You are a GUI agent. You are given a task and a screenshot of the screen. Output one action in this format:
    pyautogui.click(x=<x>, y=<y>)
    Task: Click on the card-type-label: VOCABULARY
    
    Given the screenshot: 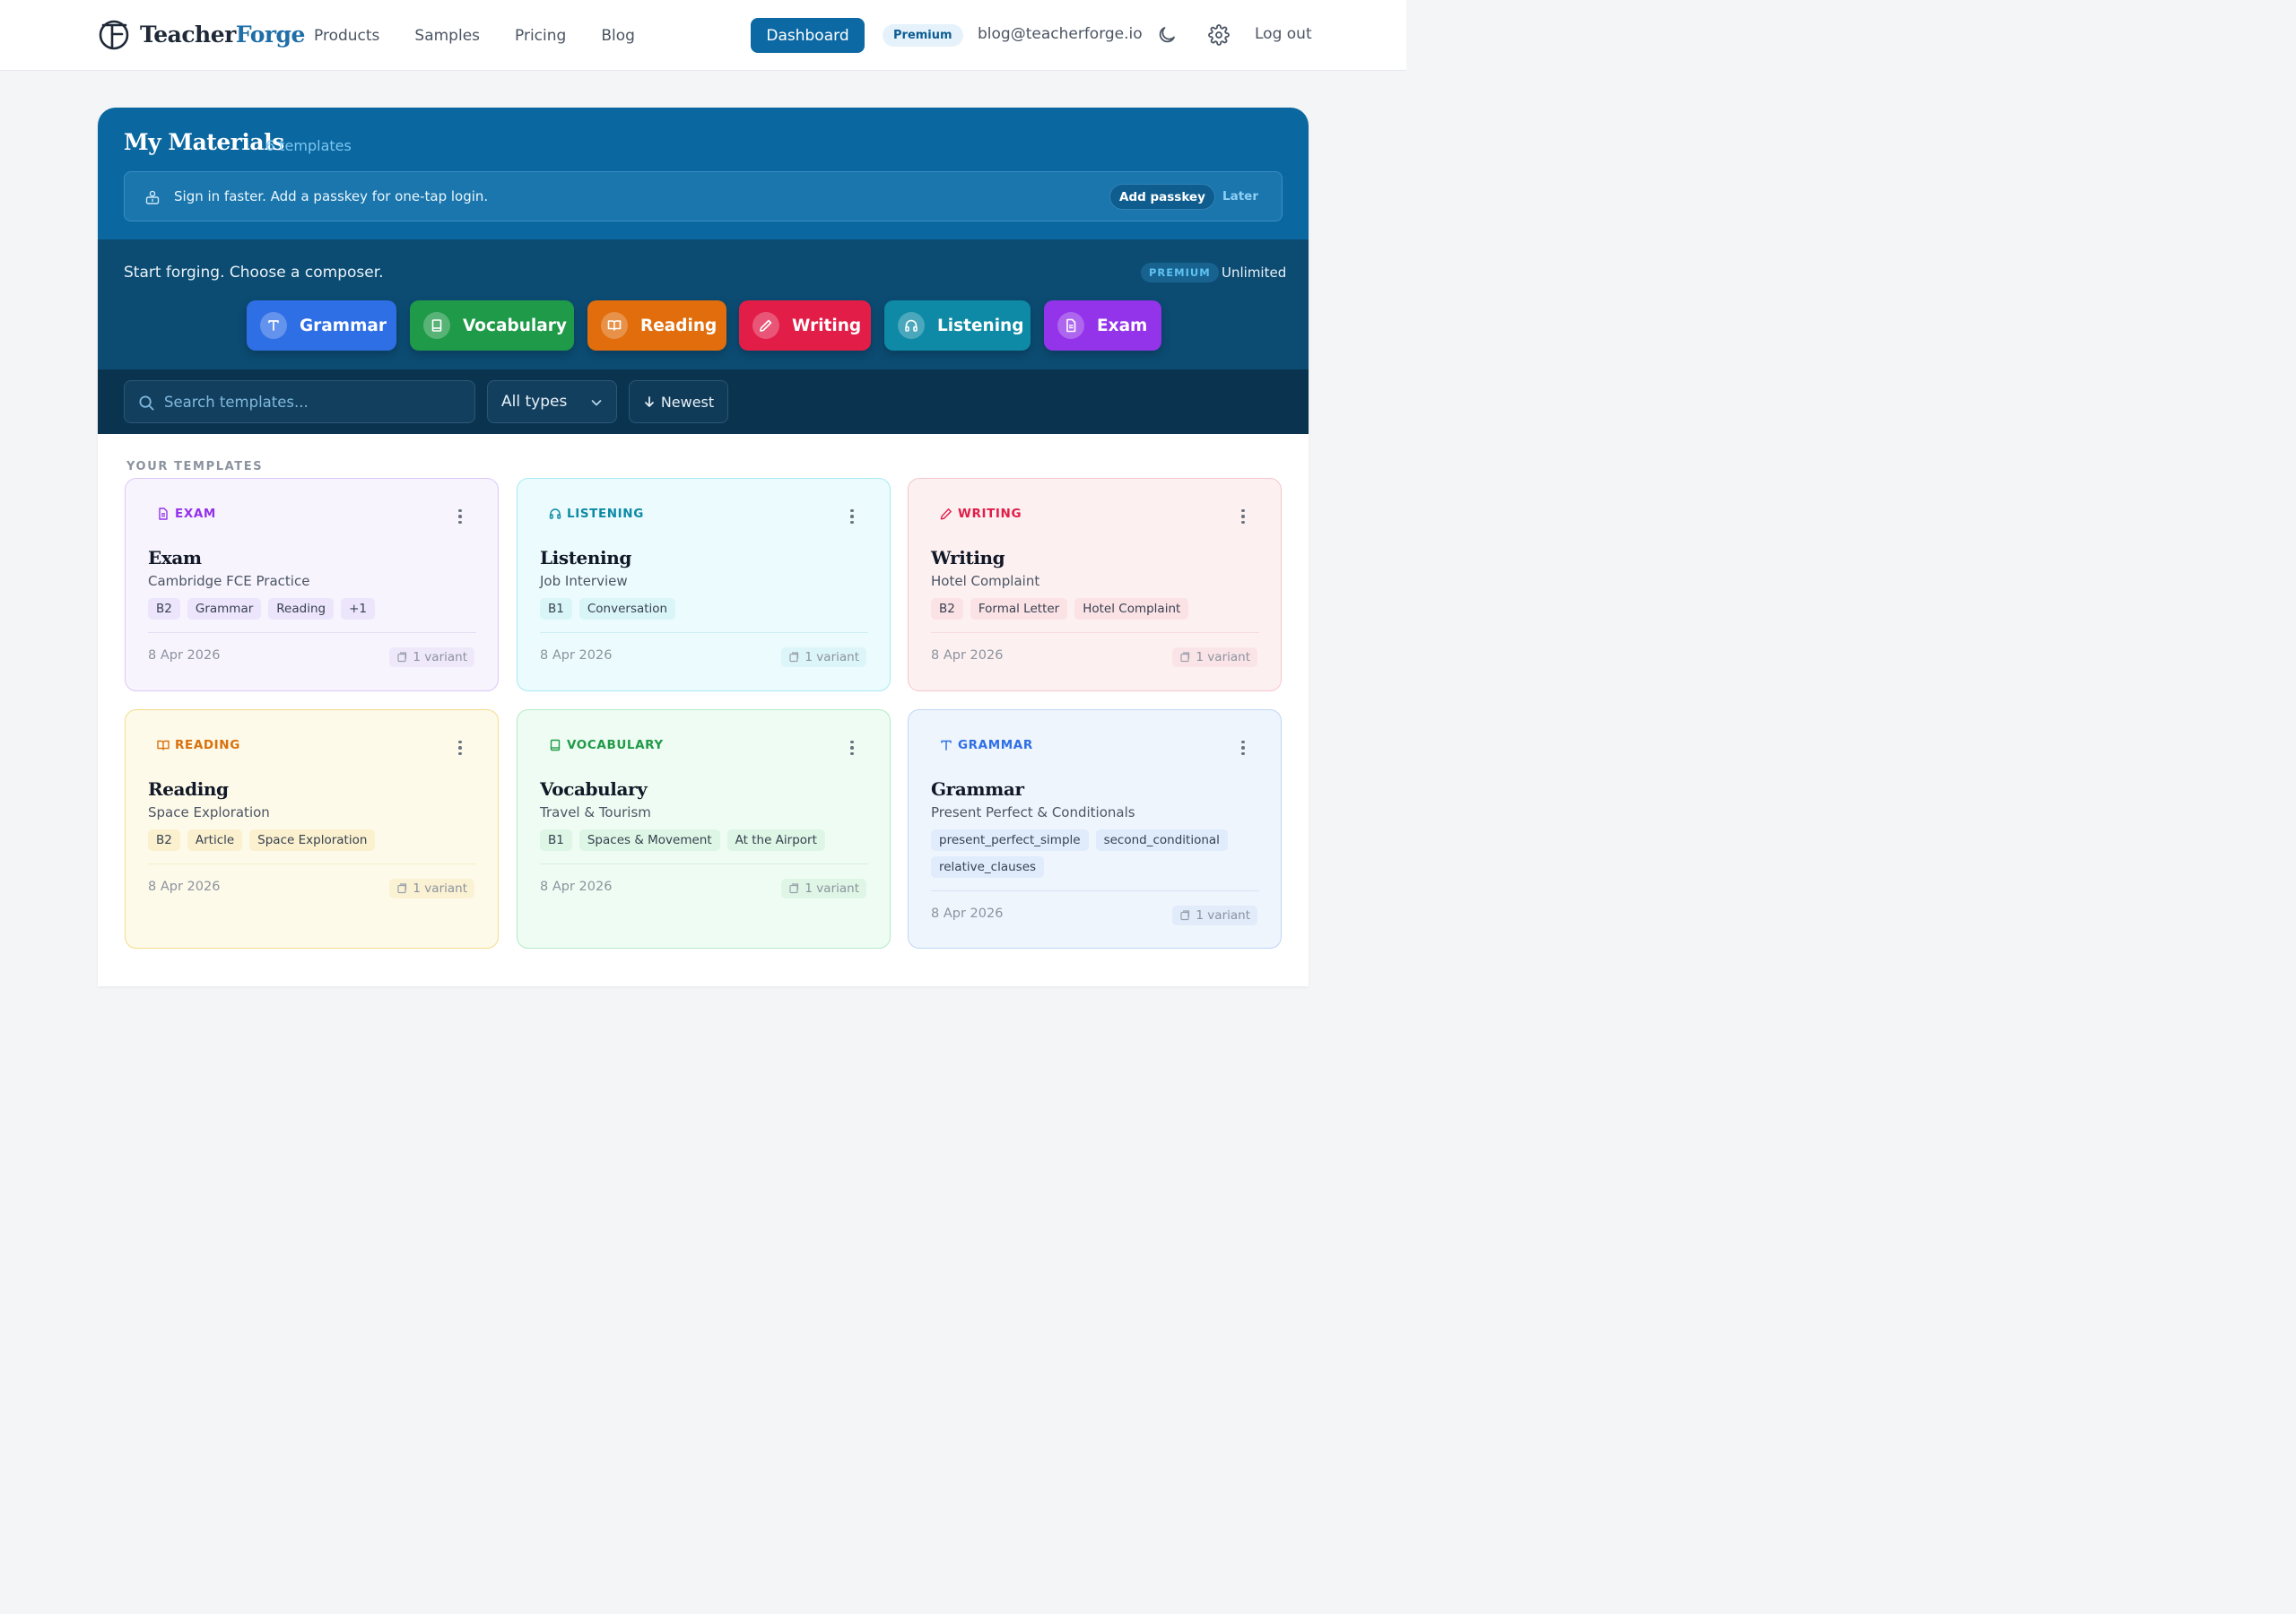 What is the action you would take?
    pyautogui.click(x=615, y=745)
    